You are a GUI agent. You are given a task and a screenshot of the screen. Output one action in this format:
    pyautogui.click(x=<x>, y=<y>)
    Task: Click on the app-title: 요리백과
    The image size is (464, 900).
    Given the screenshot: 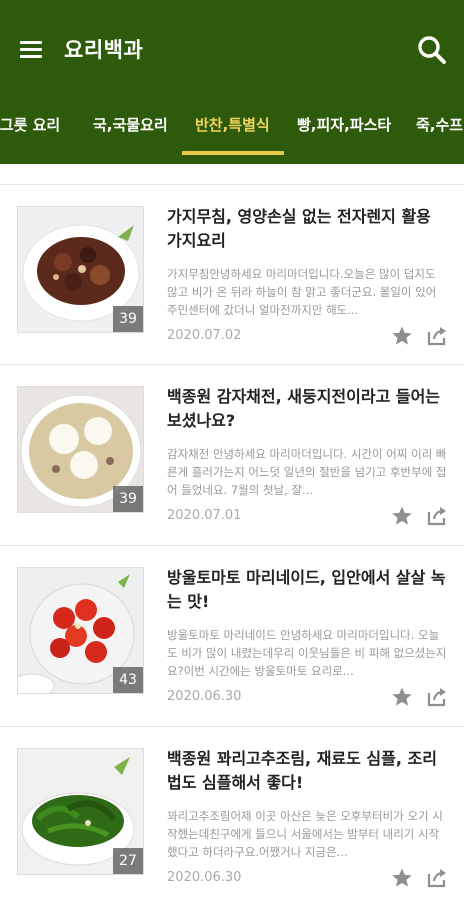 What is the action you would take?
    pyautogui.click(x=104, y=50)
    